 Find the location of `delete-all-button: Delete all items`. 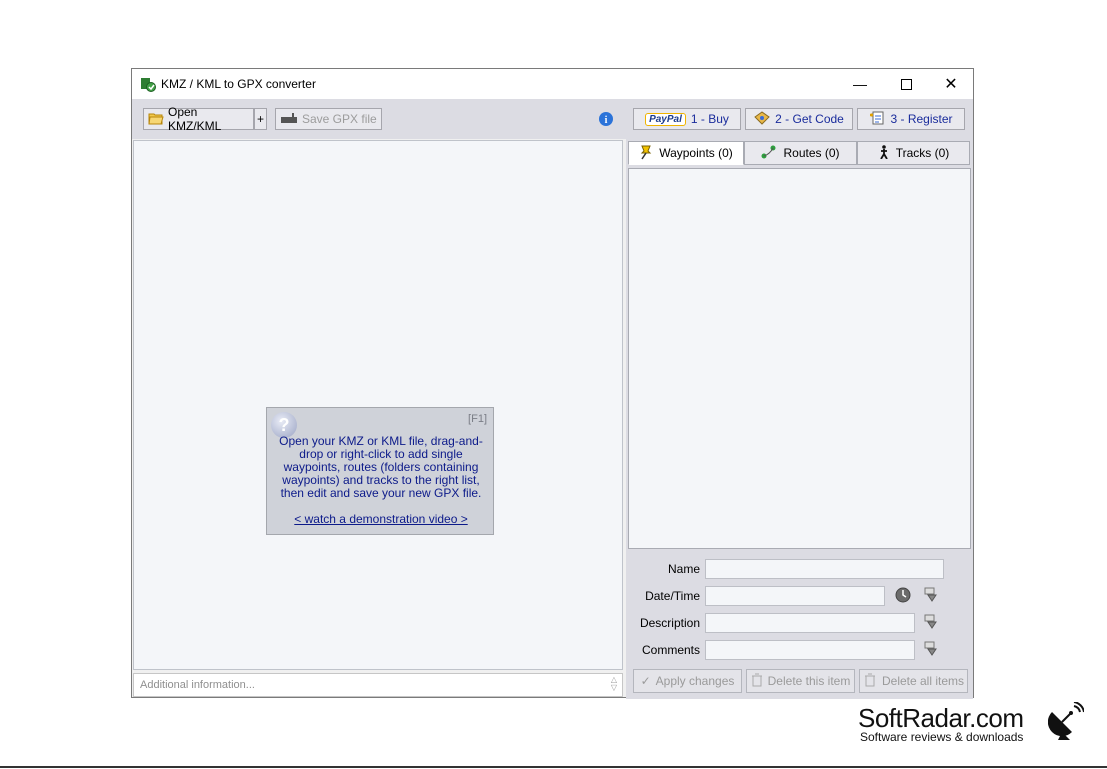

delete-all-button: Delete all items is located at coordinates (913, 681).